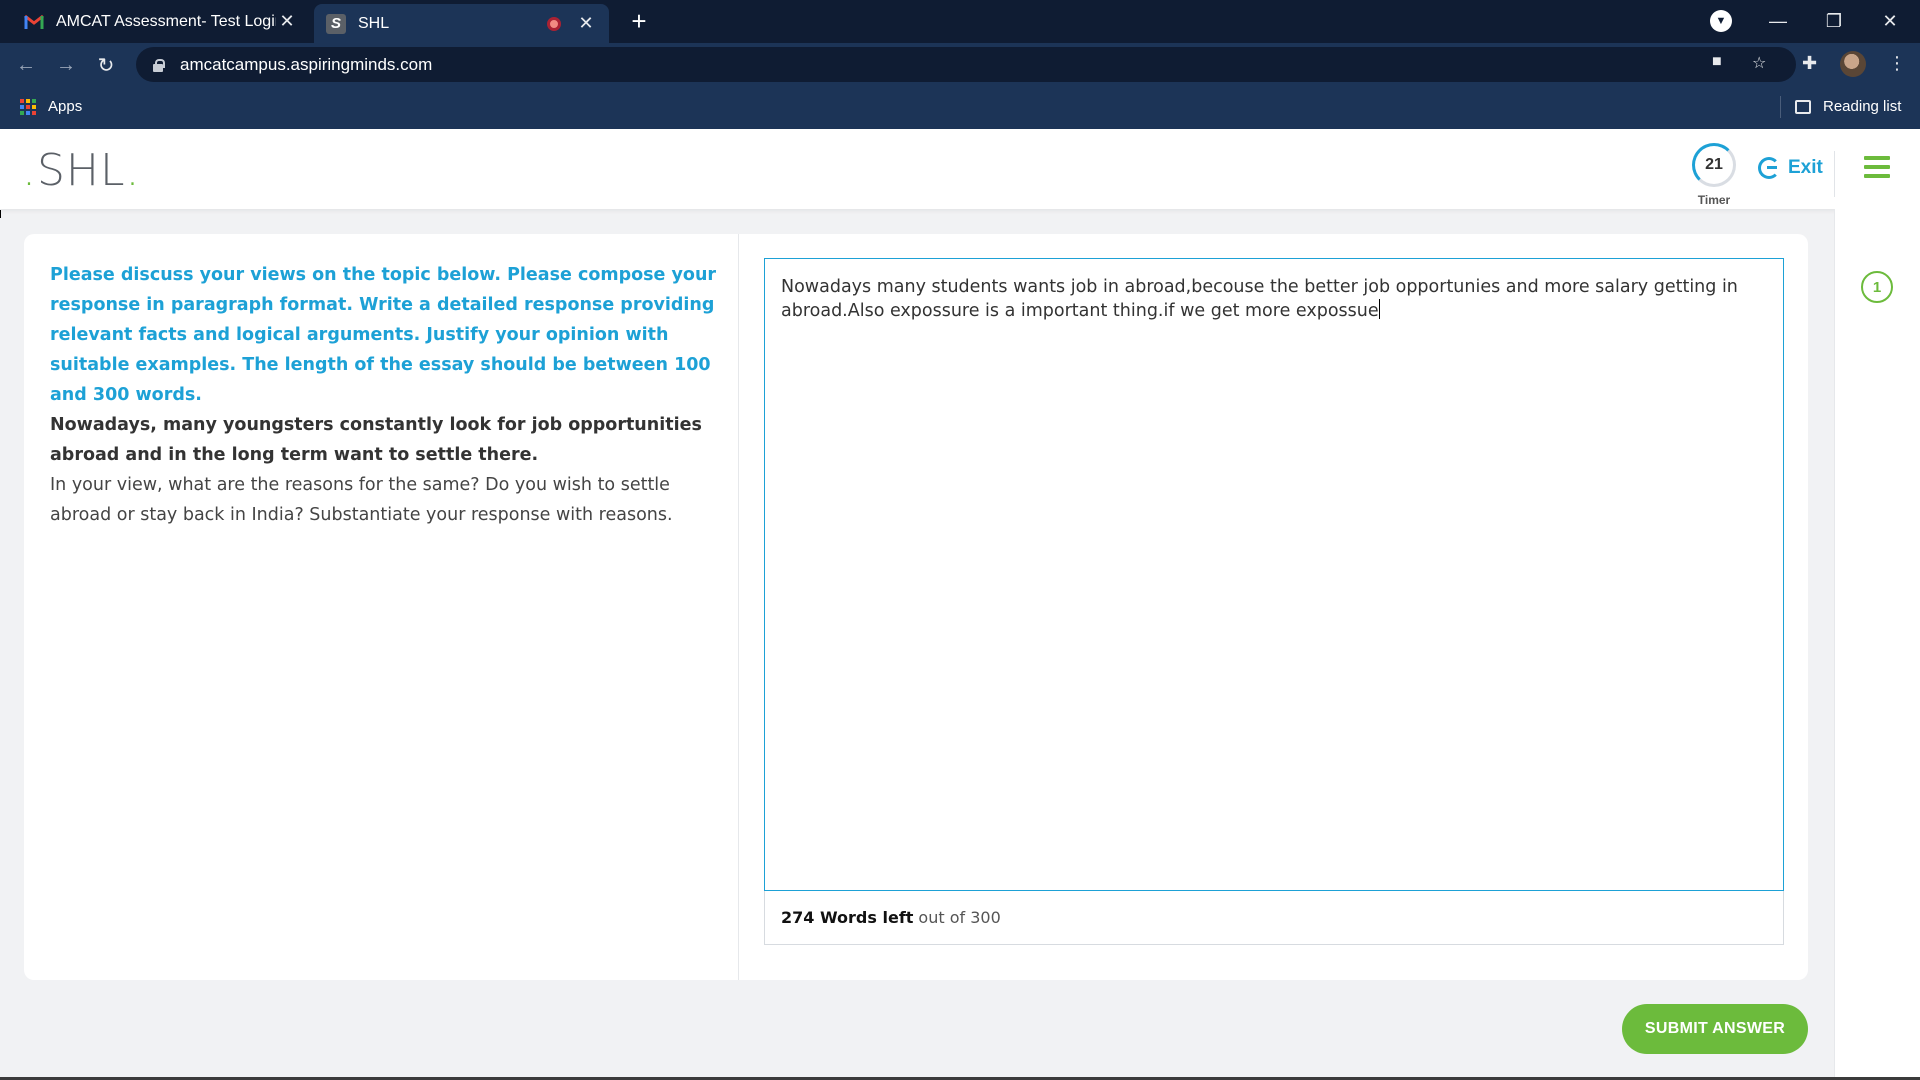  I want to click on profile-avatar, so click(1853, 64).